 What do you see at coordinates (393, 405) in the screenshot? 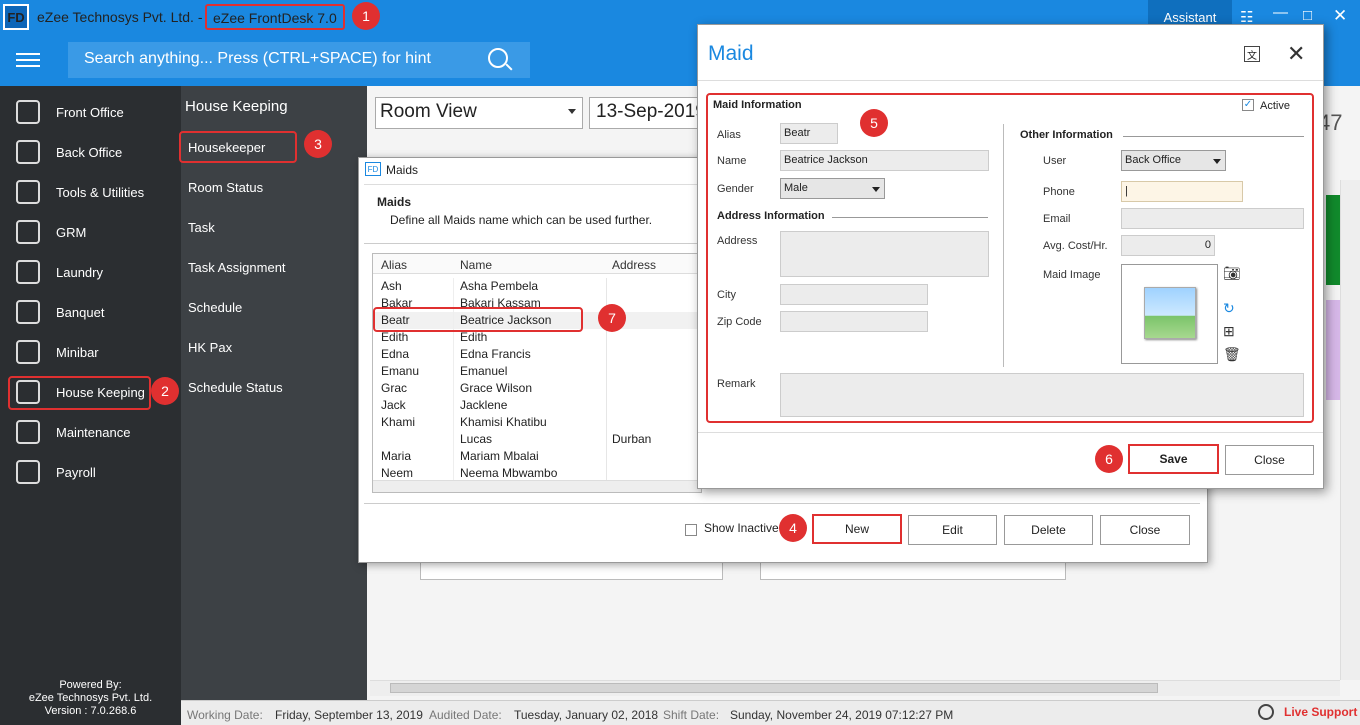
I see `cell-alias: Jack` at bounding box center [393, 405].